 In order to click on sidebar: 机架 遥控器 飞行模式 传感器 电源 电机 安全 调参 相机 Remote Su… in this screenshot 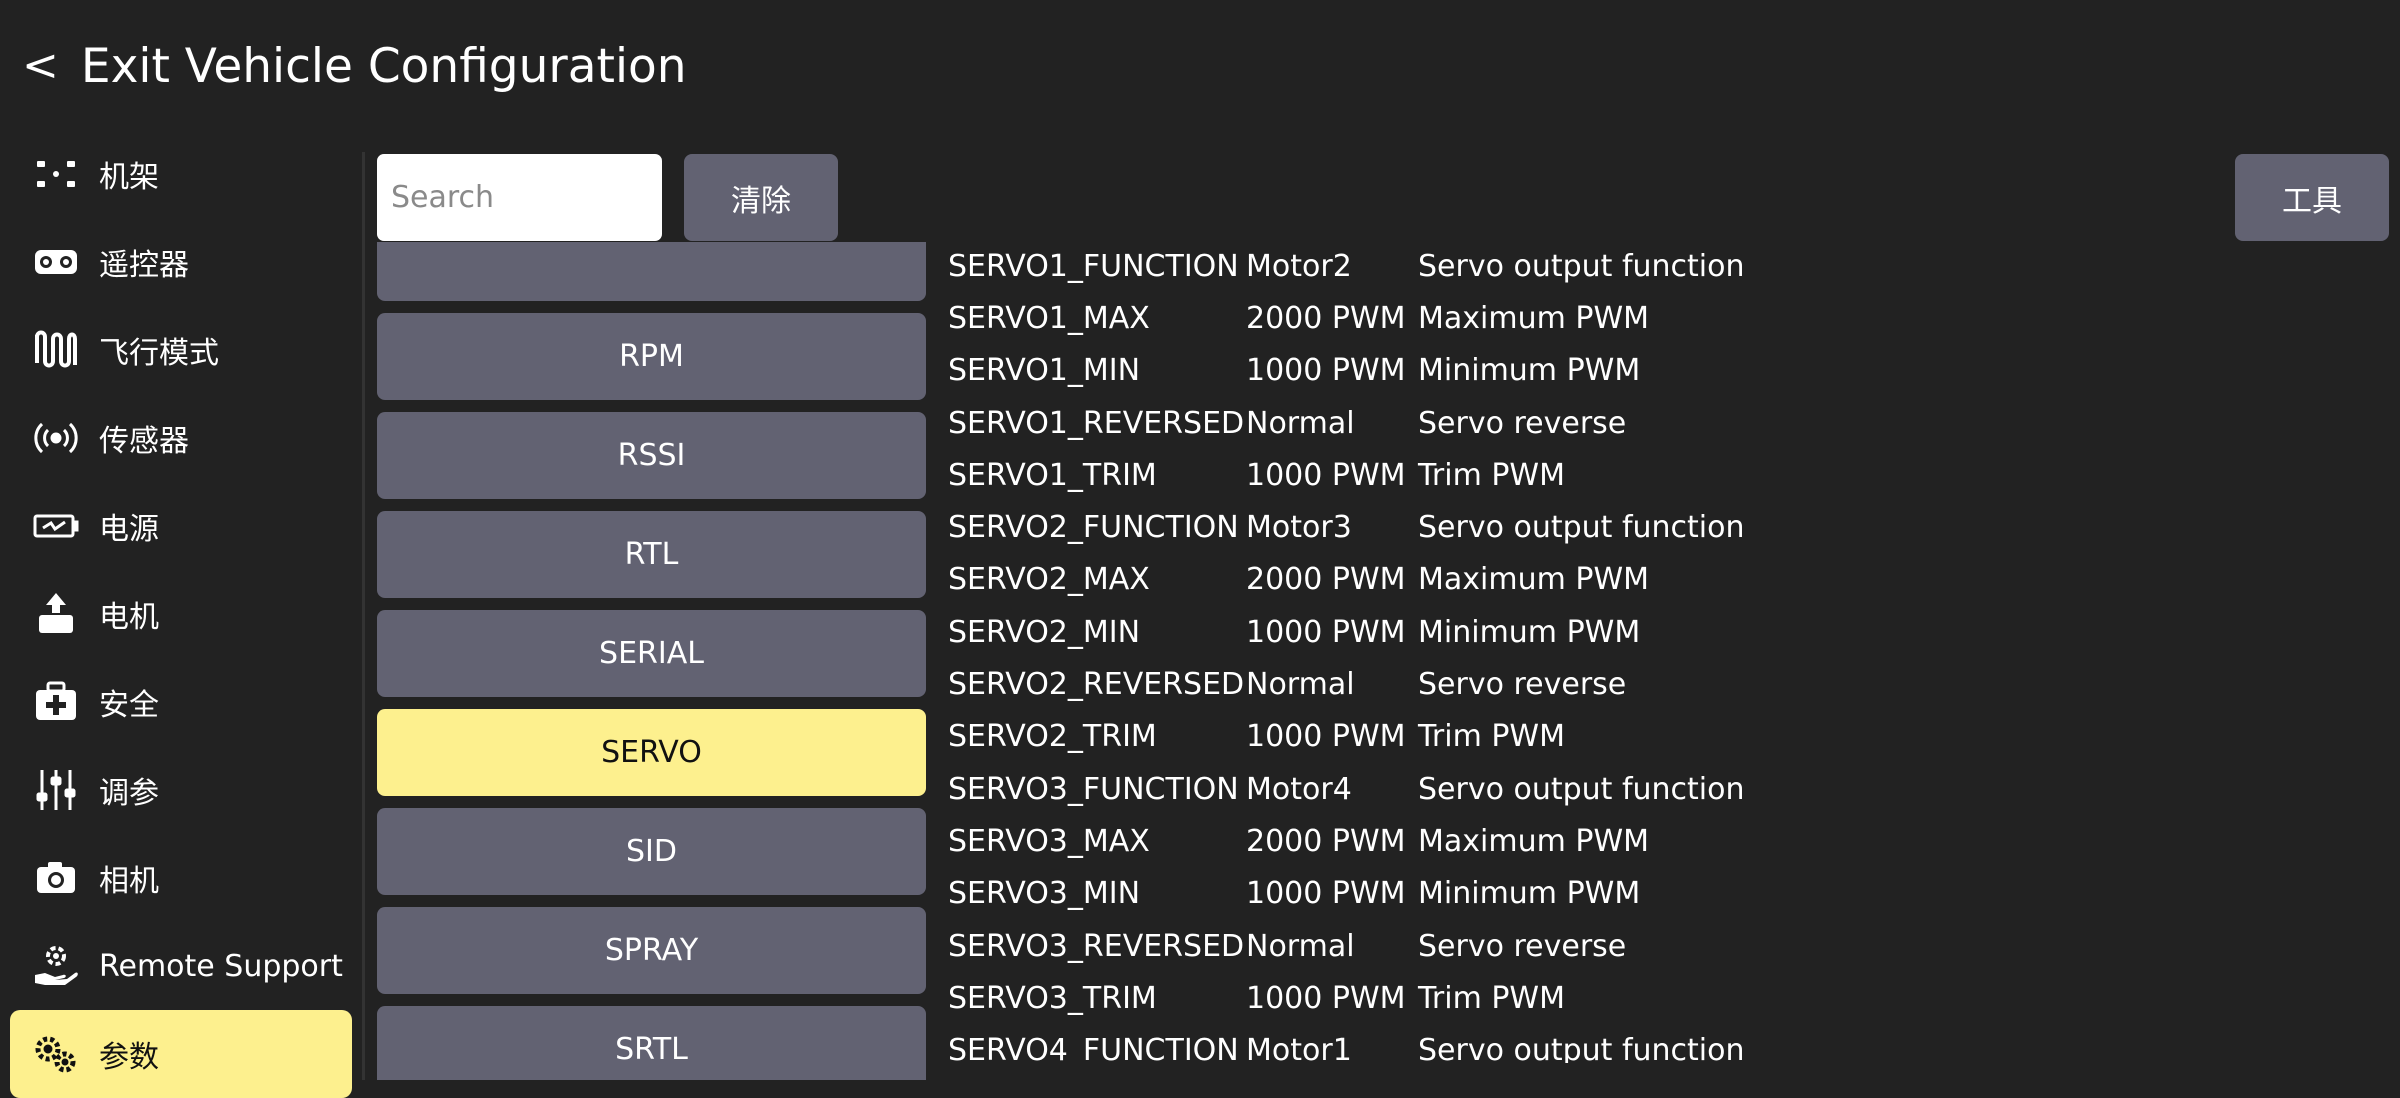, I will do `click(181, 614)`.